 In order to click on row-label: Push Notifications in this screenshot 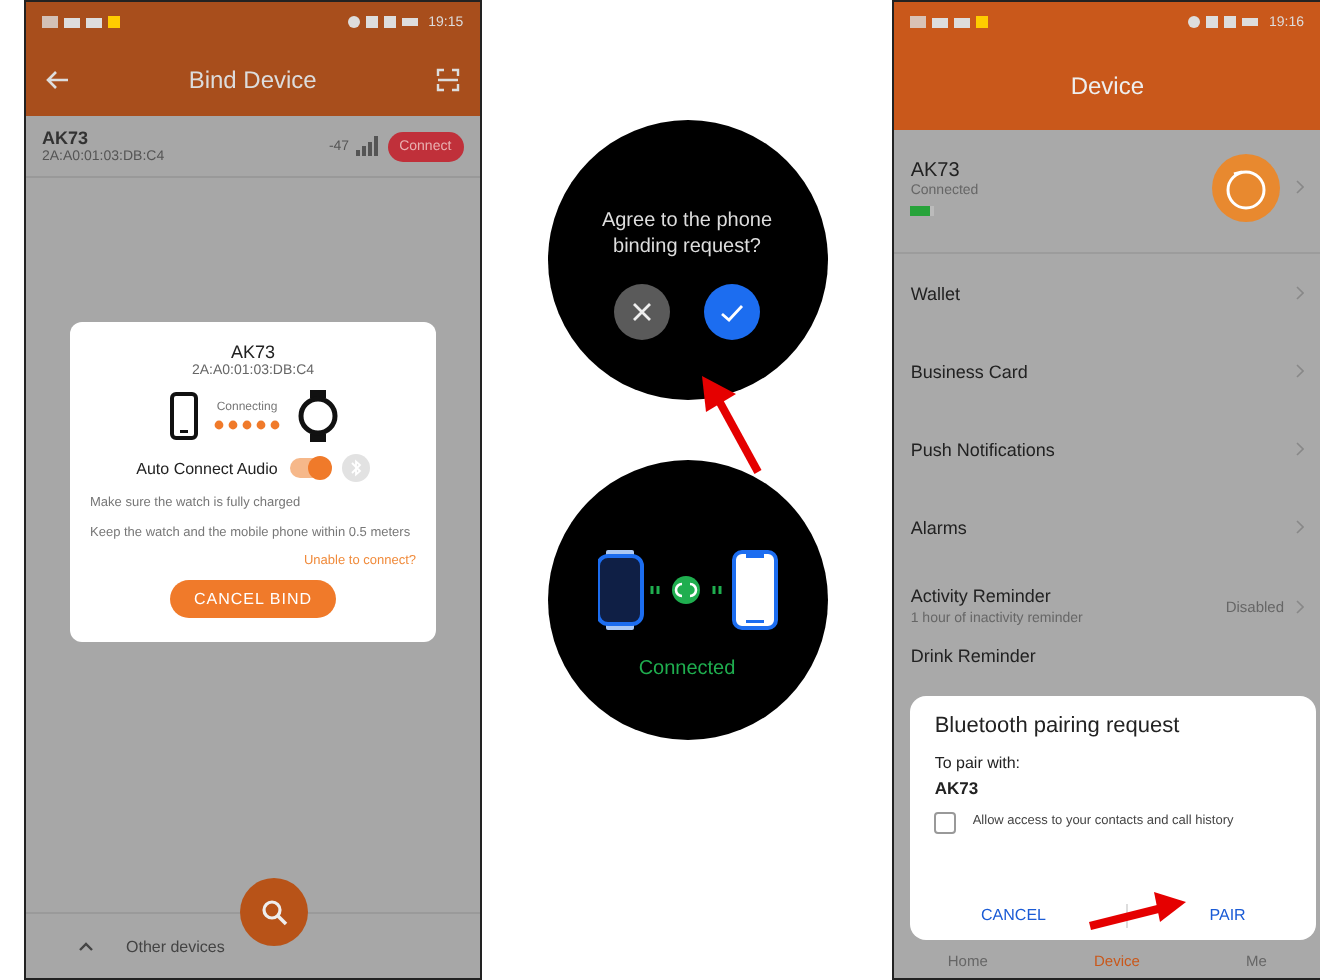, I will do `click(983, 449)`.